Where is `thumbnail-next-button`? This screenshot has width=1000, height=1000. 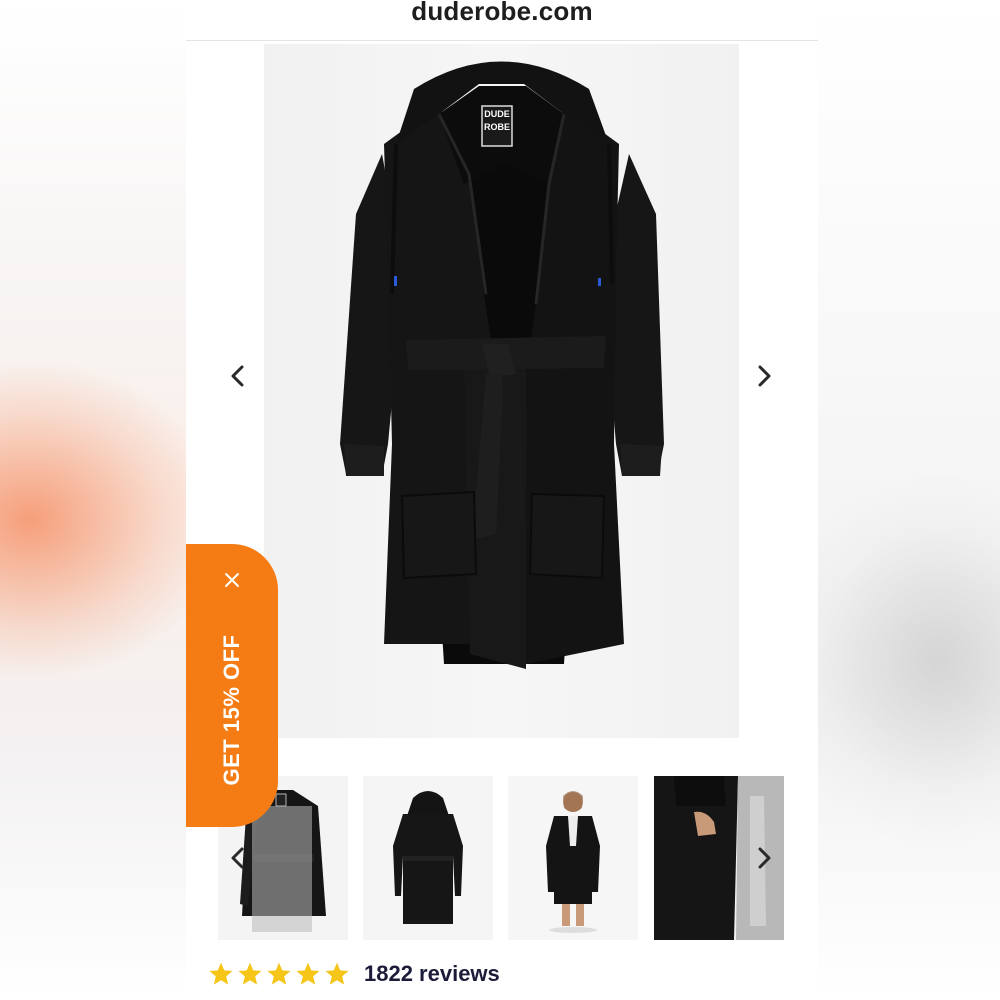 thumbnail-next-button is located at coordinates (764, 858).